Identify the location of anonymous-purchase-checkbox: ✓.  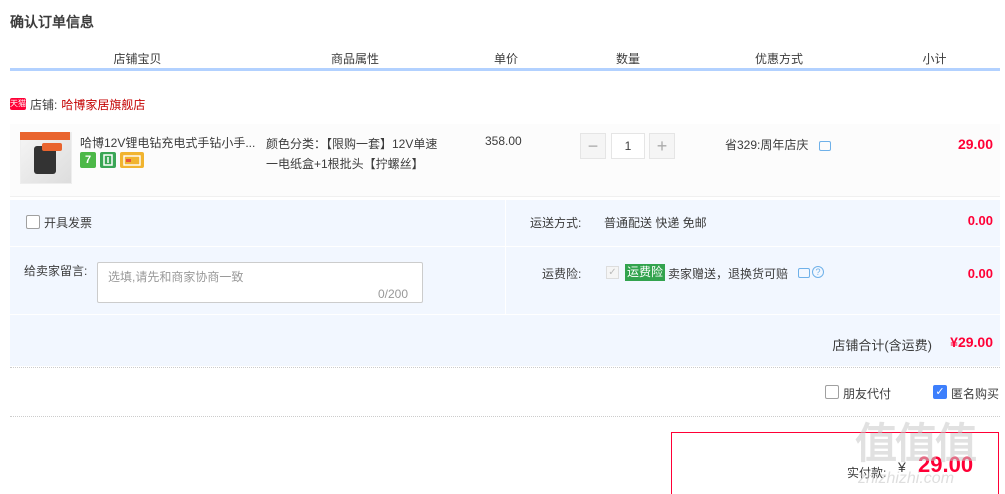
(940, 392).